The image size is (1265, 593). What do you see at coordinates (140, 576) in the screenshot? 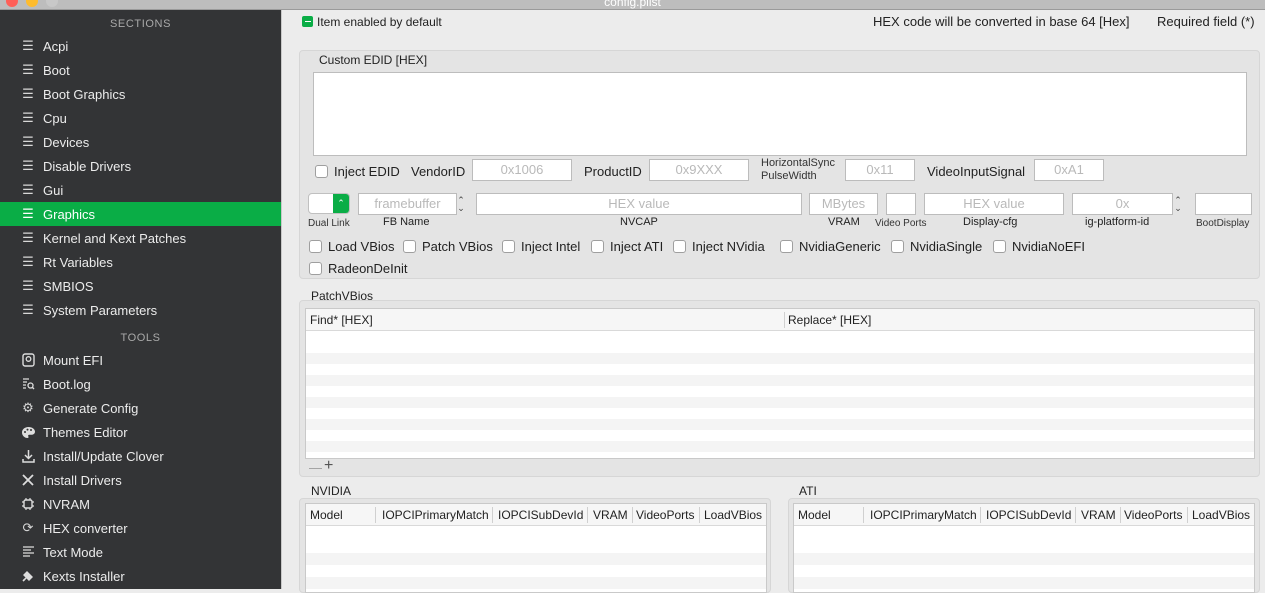
I see `sidebar-item-kexts-installer: Kexts Installer` at bounding box center [140, 576].